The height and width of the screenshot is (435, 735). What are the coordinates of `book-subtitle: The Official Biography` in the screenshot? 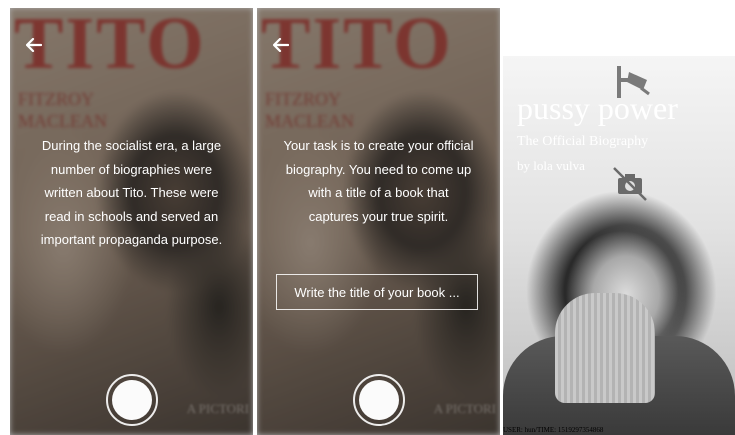 It's located at (583, 141).